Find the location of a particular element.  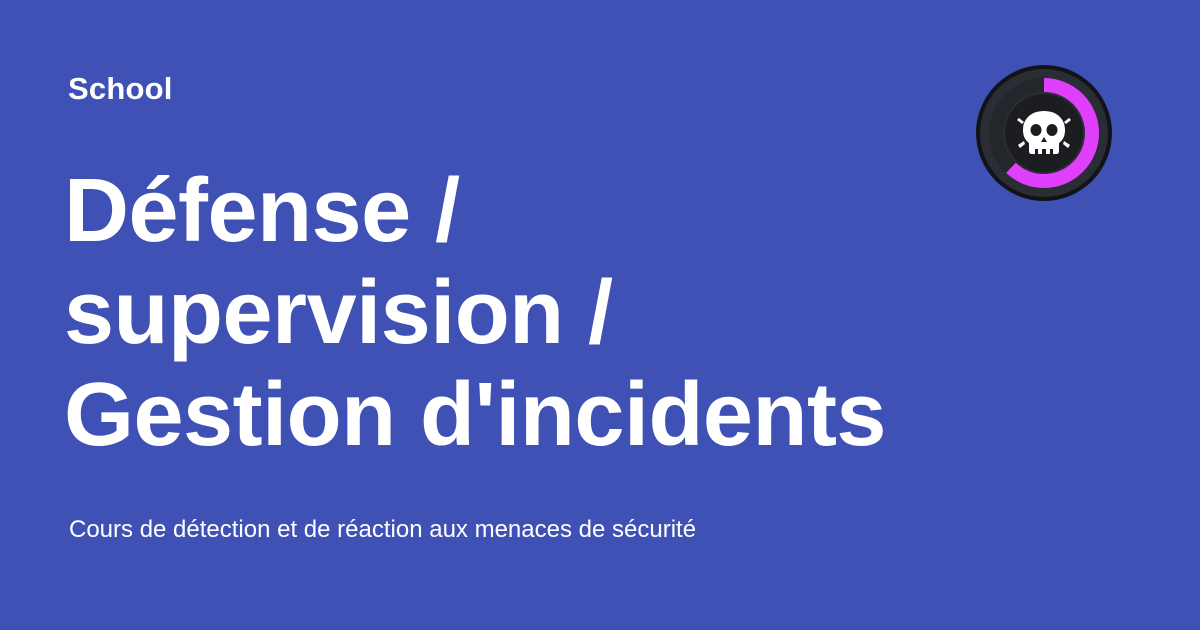

course-title-line: Défense / is located at coordinates (262, 211).